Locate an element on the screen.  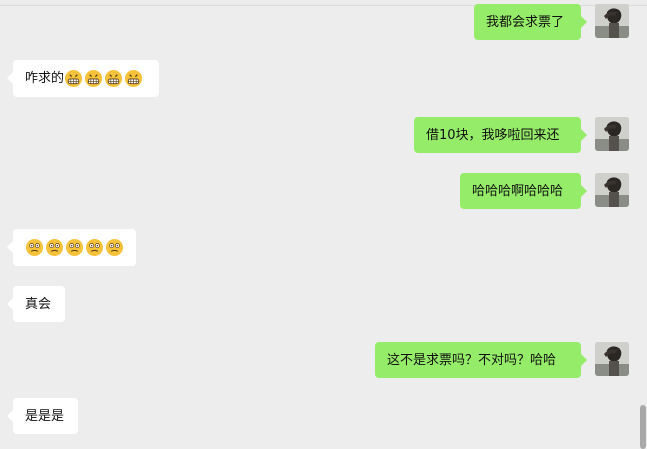
message-bubble-sent: 借10块，我哆啦回来还 is located at coordinates (500, 135).